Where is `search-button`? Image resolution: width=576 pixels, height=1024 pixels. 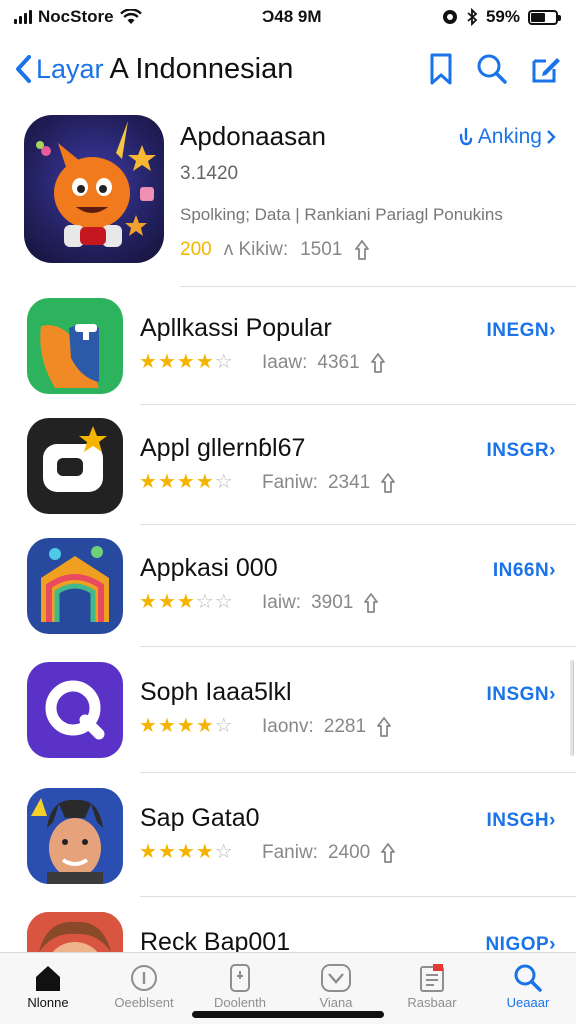
search-button is located at coordinates (492, 69).